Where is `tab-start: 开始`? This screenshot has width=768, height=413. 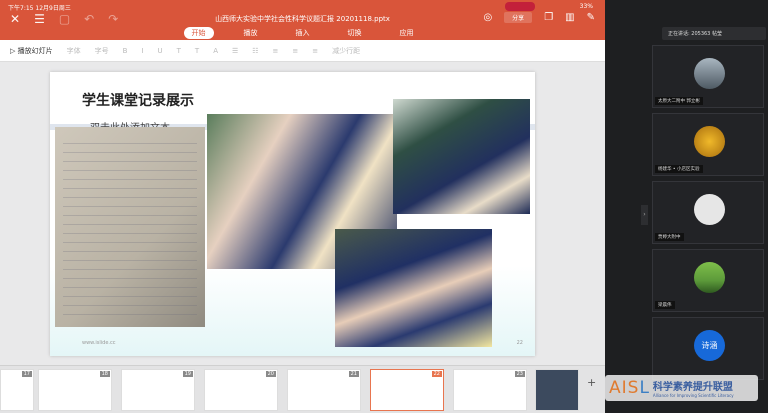 tab-start: 开始 is located at coordinates (198, 33).